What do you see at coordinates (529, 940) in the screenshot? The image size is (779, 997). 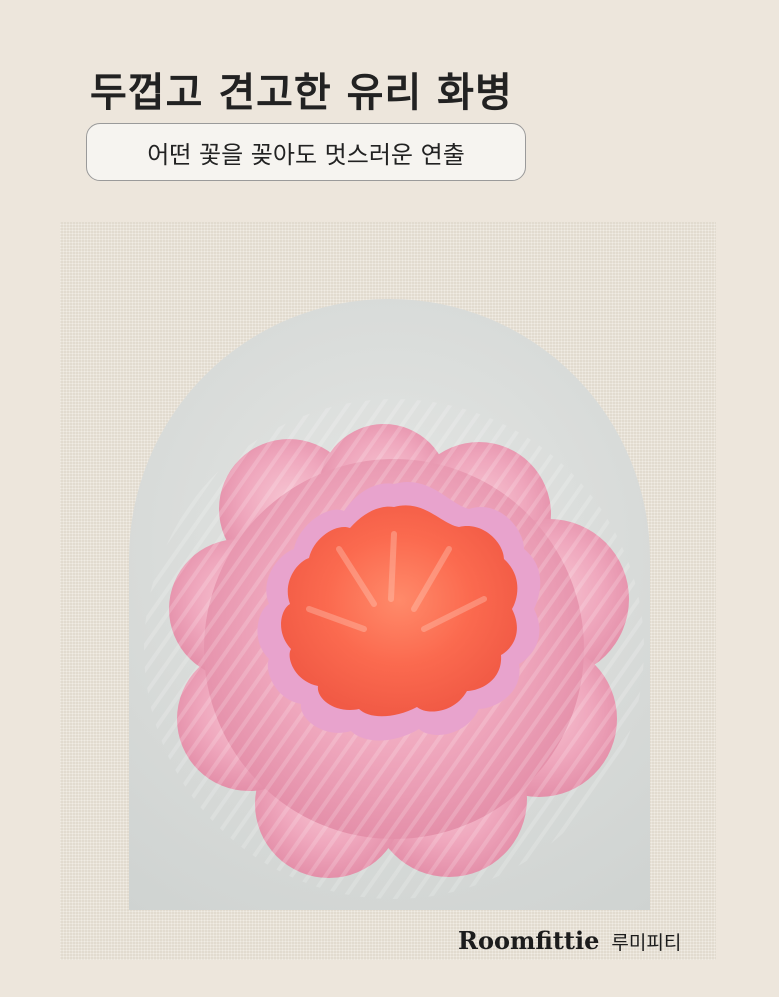 I see `brand-name: Roomfittie` at bounding box center [529, 940].